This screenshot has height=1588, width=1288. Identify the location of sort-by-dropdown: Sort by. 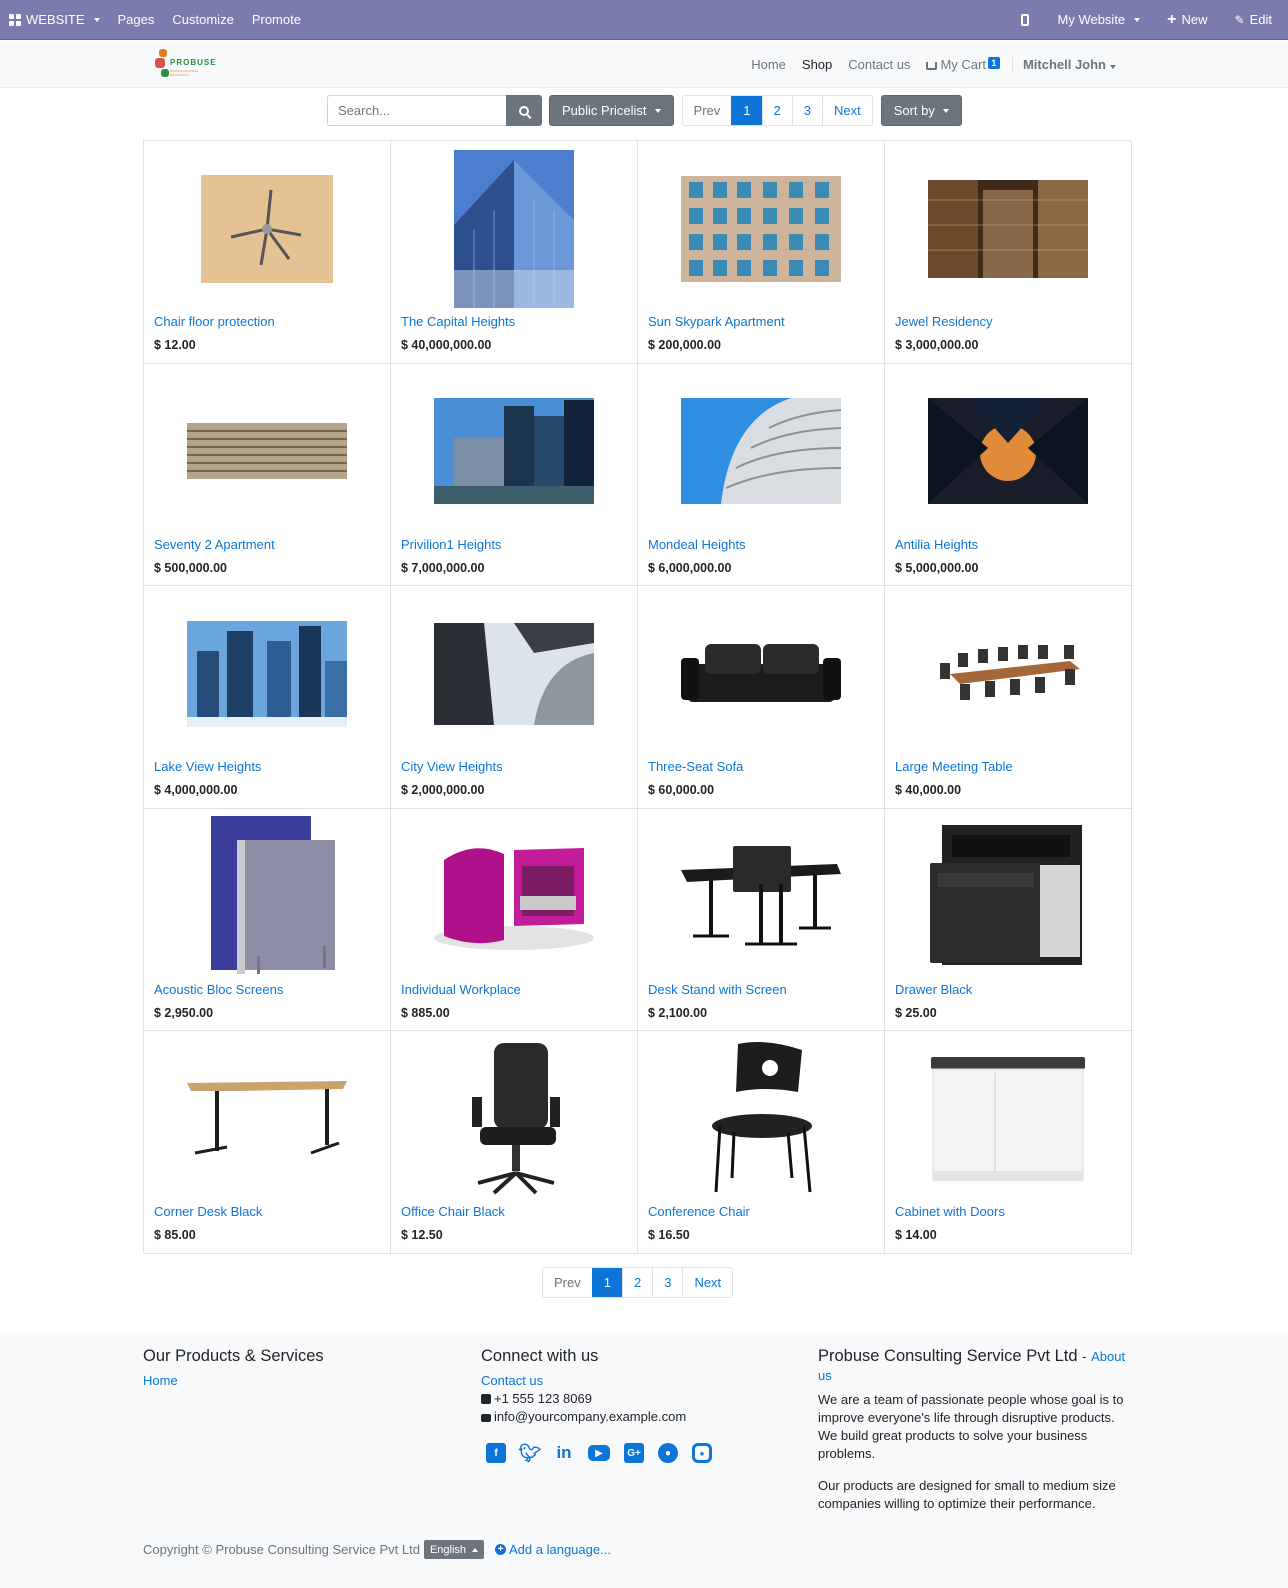
(921, 110).